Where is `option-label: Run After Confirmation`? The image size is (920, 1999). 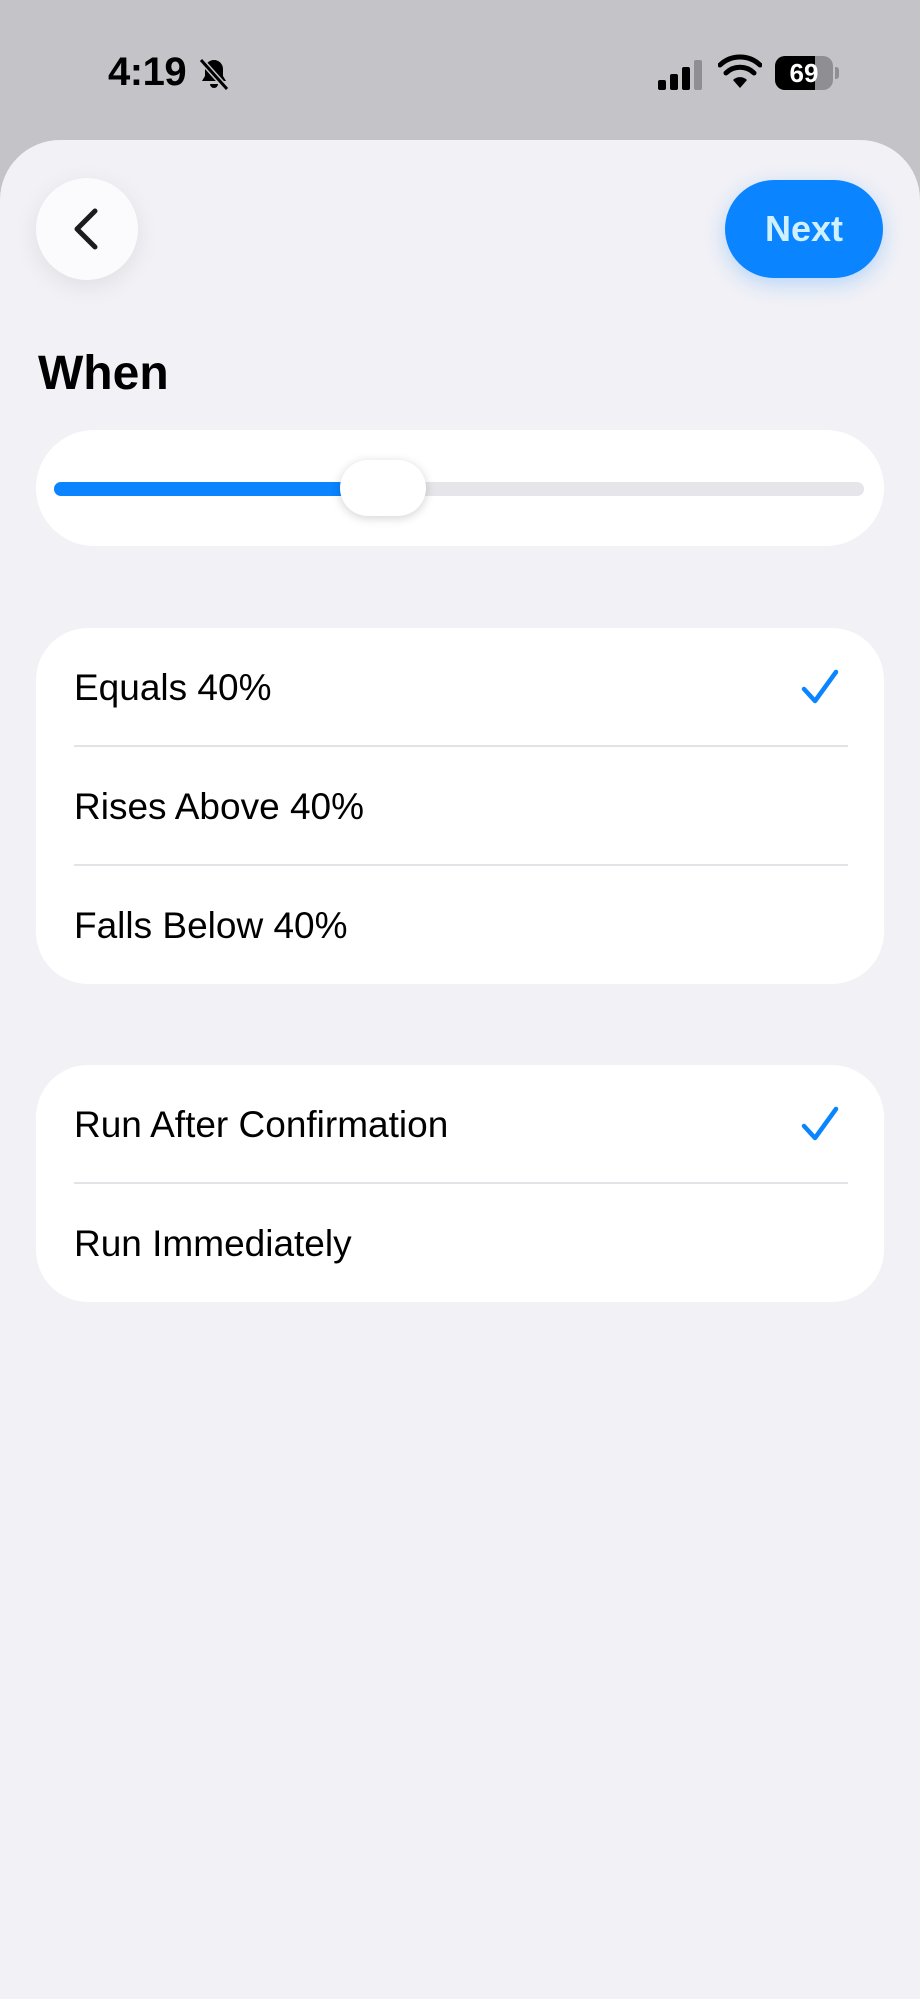
option-label: Run After Confirmation is located at coordinates (261, 1124).